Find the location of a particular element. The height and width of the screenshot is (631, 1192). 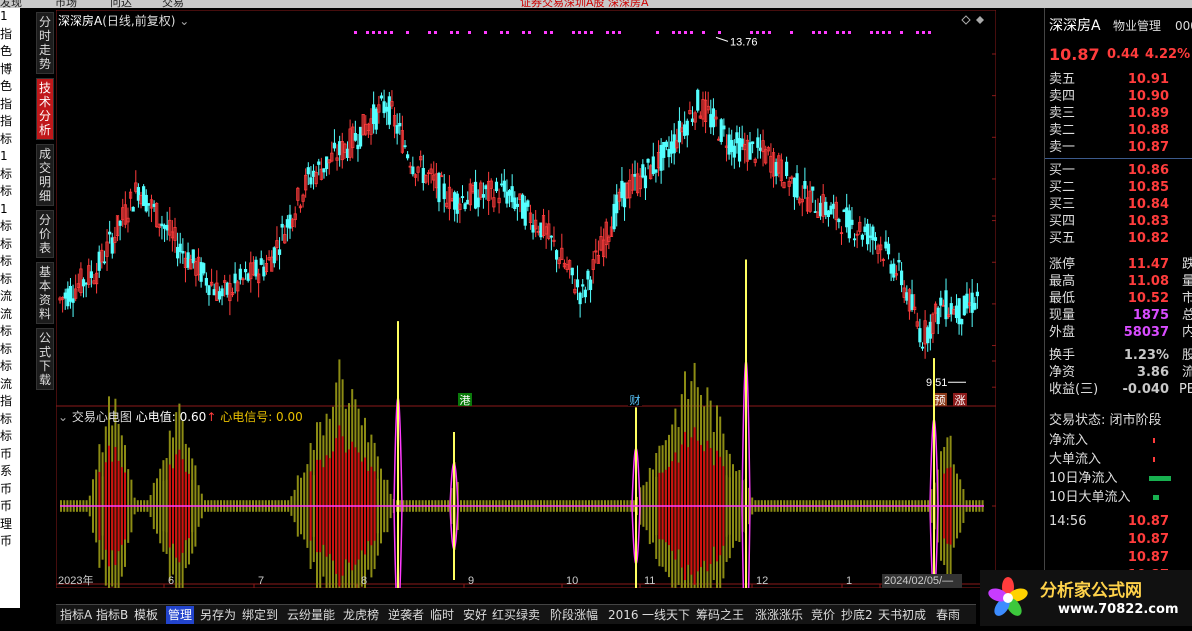

bottom-tab: 红买绿卖 is located at coordinates (516, 615).